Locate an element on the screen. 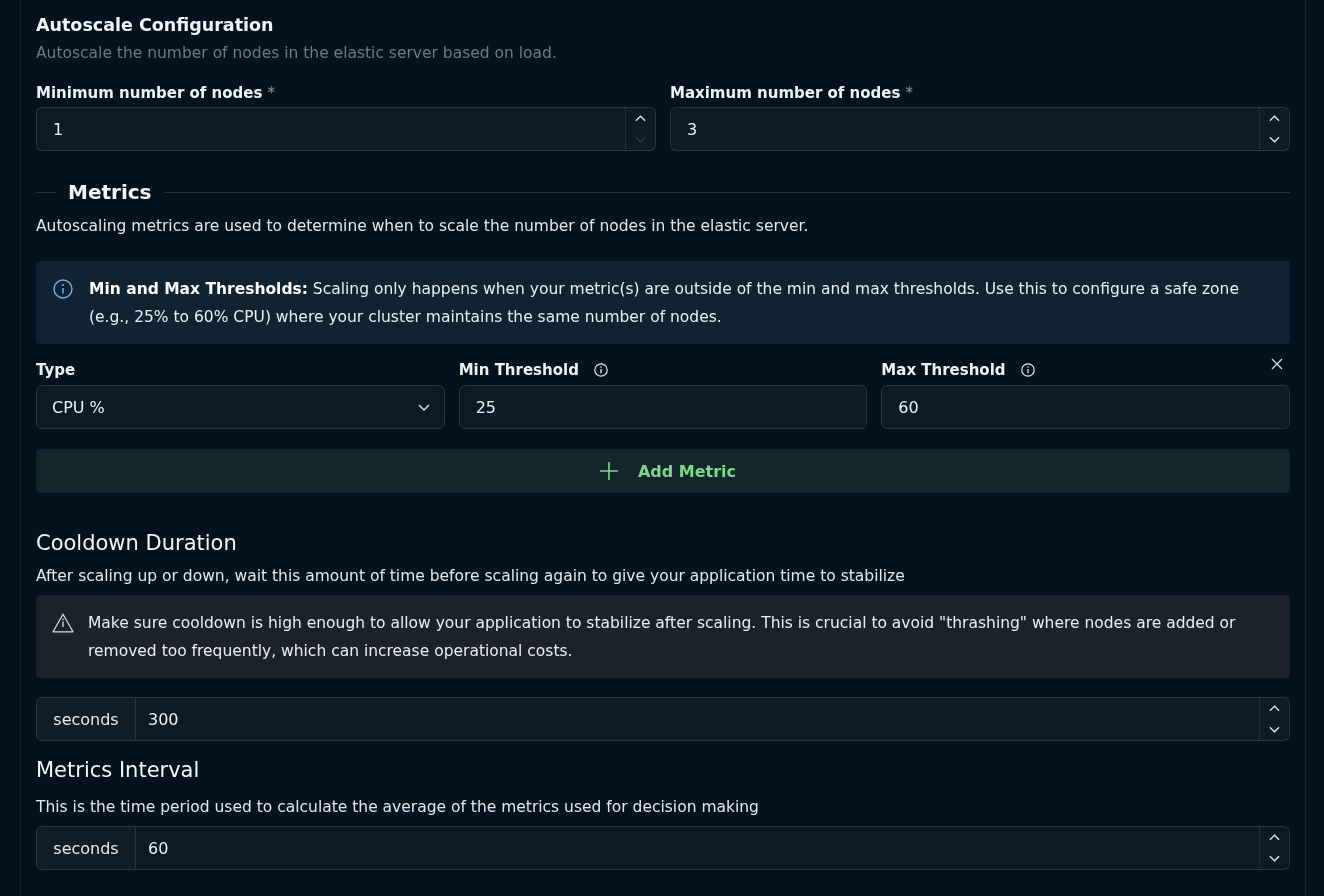 The height and width of the screenshot is (896, 1324). close-button is located at coordinates (1277, 364).